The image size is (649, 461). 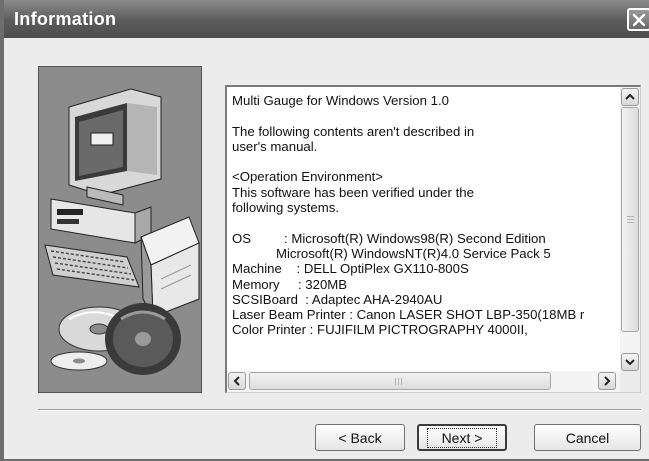 I want to click on close-x-icon, so click(x=639, y=19).